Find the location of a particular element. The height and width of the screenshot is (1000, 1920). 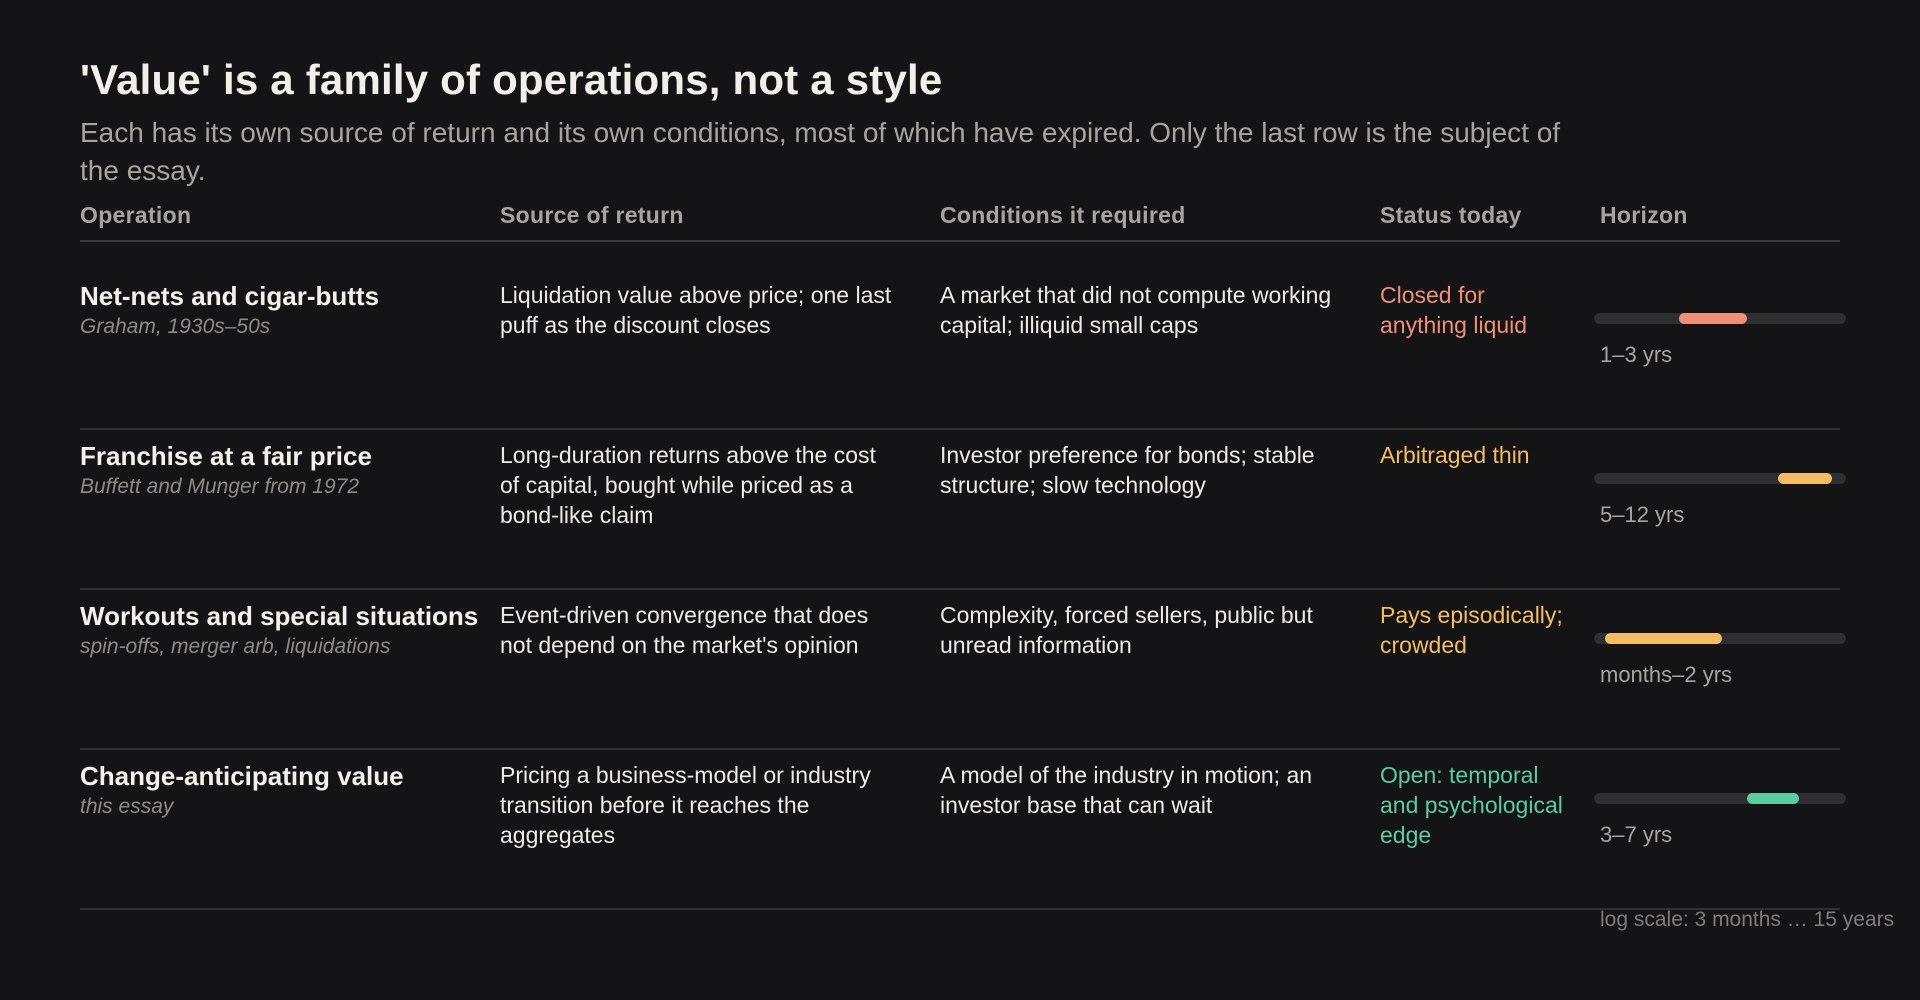

column-header-operation: Operation is located at coordinates (136, 215).